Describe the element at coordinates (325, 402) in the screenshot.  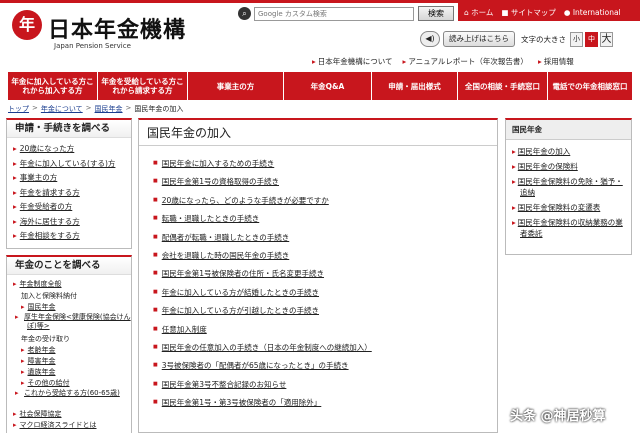
I see `list-item: 国民年金第1号・第3号被保険者の「適用除外」` at that location.